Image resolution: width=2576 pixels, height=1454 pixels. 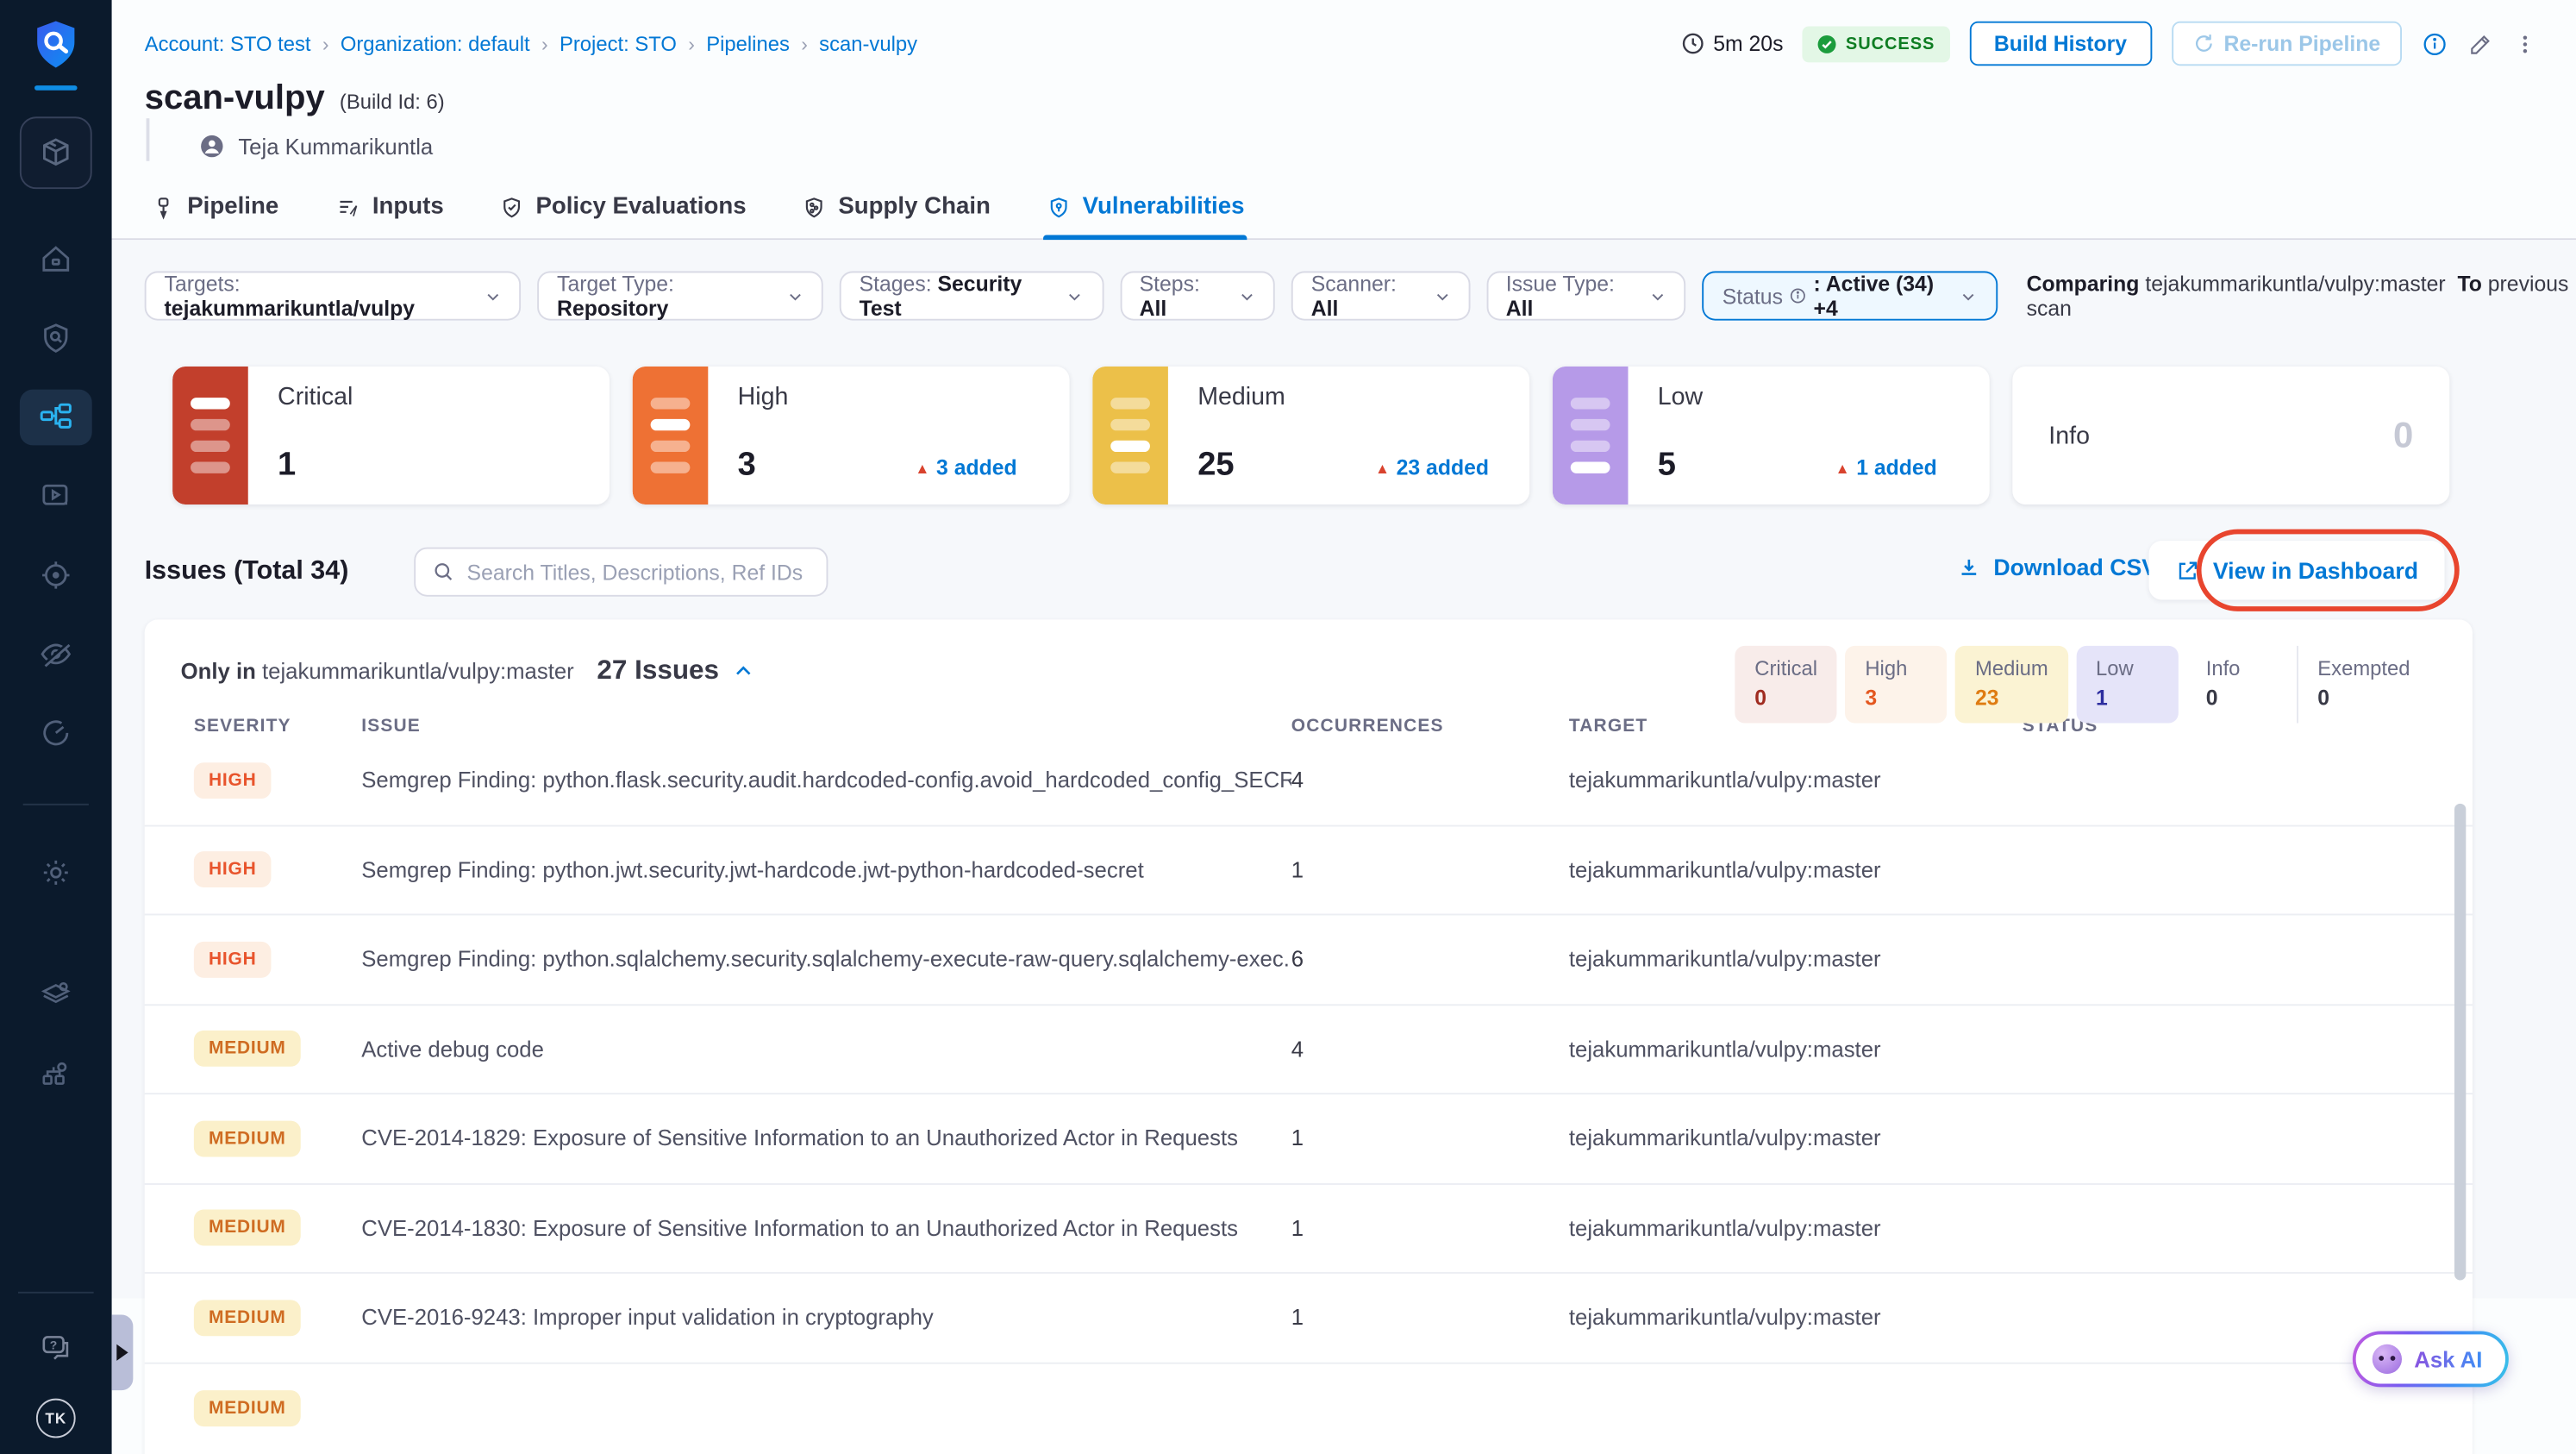 I want to click on issue-title: Active debug code, so click(x=826, y=1049).